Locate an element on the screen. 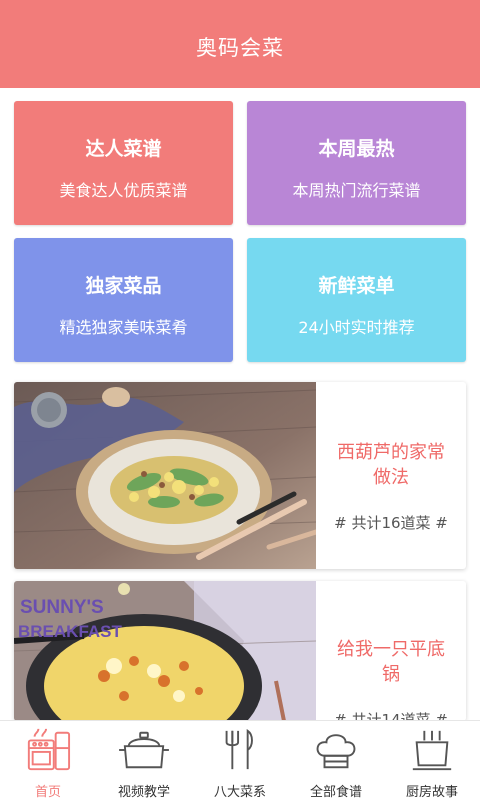  app-title: 奥码会菜 is located at coordinates (240, 48).